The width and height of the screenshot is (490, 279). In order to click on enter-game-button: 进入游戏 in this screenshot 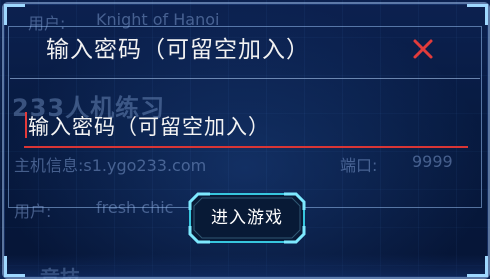, I will do `click(247, 218)`.